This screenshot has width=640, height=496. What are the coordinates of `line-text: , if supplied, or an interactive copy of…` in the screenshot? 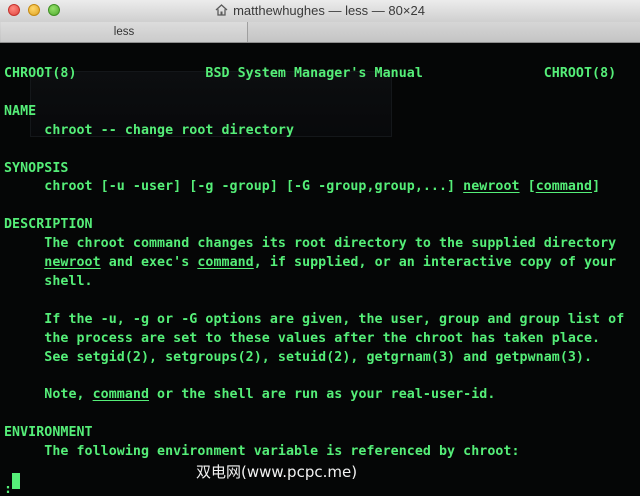 It's located at (435, 262).